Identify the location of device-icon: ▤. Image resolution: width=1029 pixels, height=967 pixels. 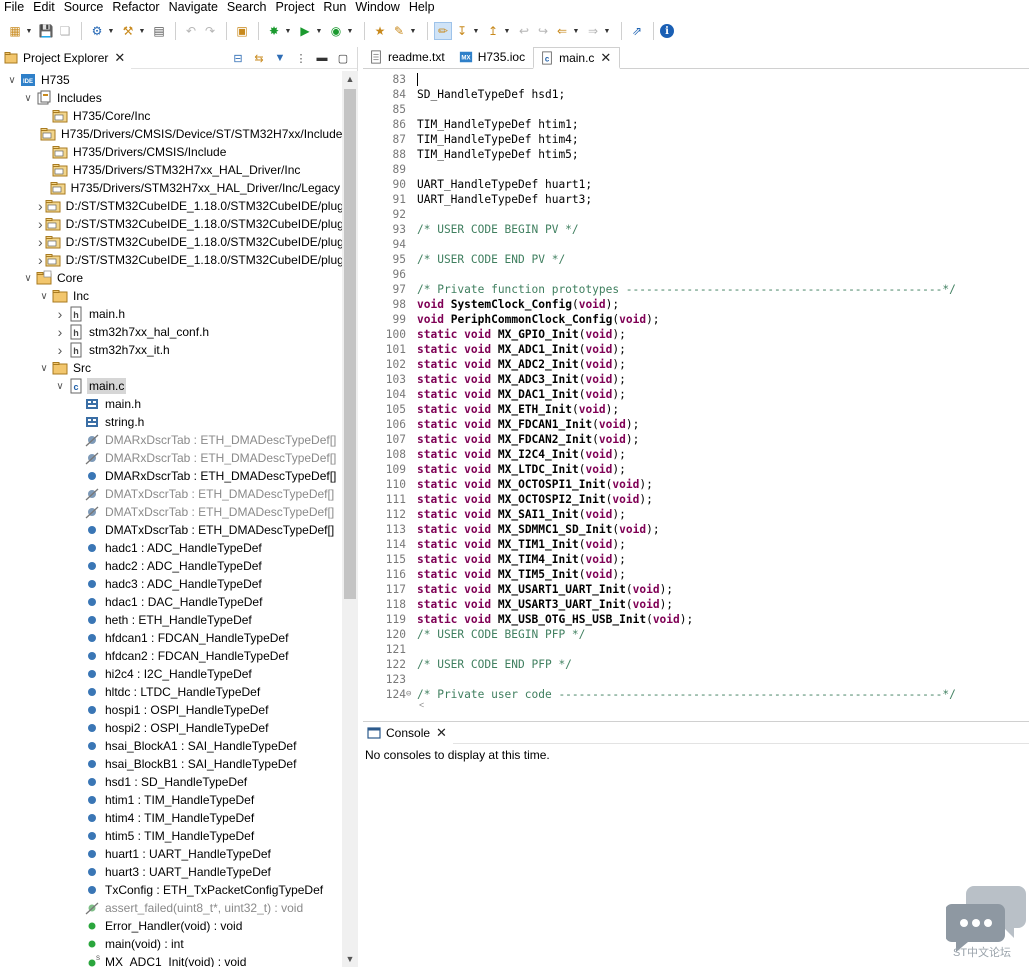
(159, 31).